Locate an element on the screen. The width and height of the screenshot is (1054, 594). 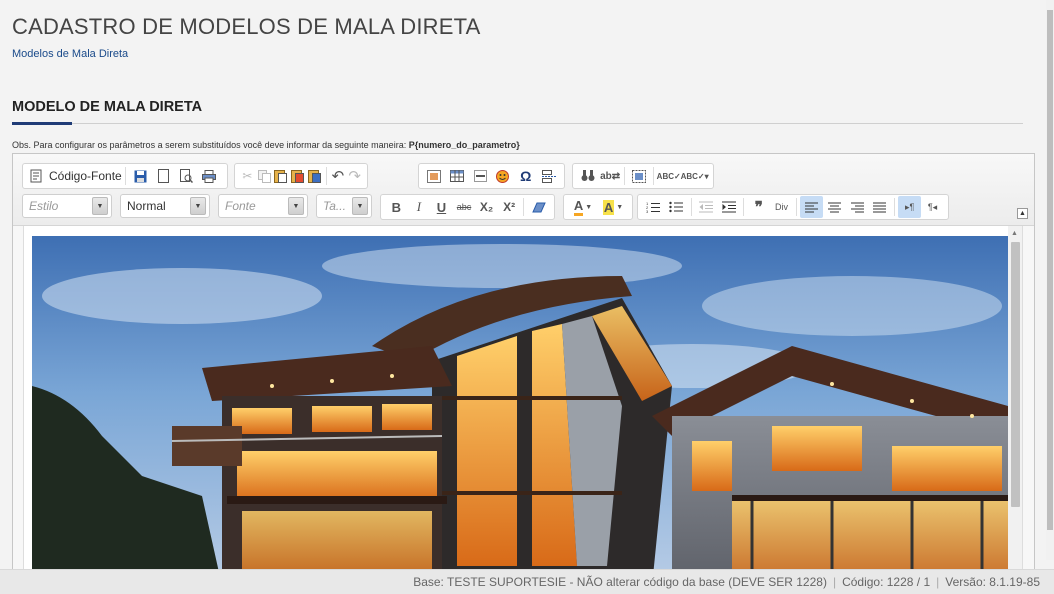
source-icon is located at coordinates (36, 176).